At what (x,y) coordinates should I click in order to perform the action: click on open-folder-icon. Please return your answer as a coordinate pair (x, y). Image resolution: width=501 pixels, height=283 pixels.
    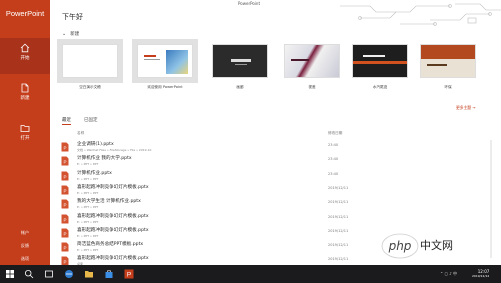
    Looking at the image, I should click on (25, 128).